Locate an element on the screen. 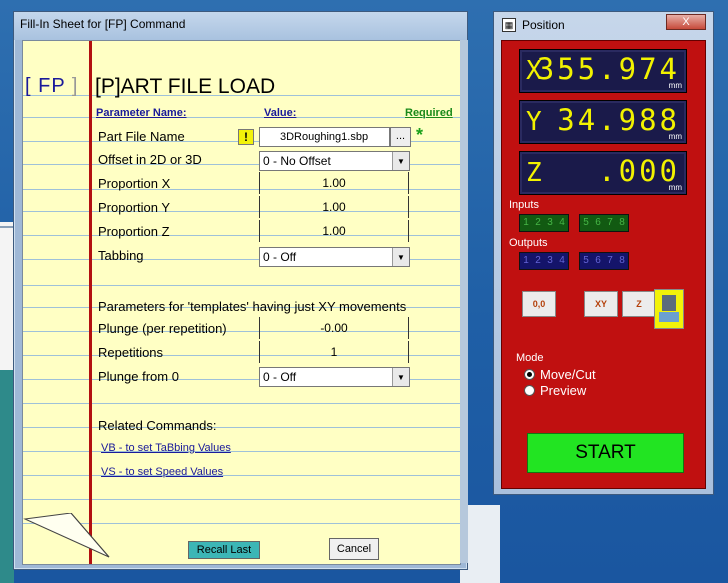  offset-label: Offset in 2D or 3D is located at coordinates (150, 159).